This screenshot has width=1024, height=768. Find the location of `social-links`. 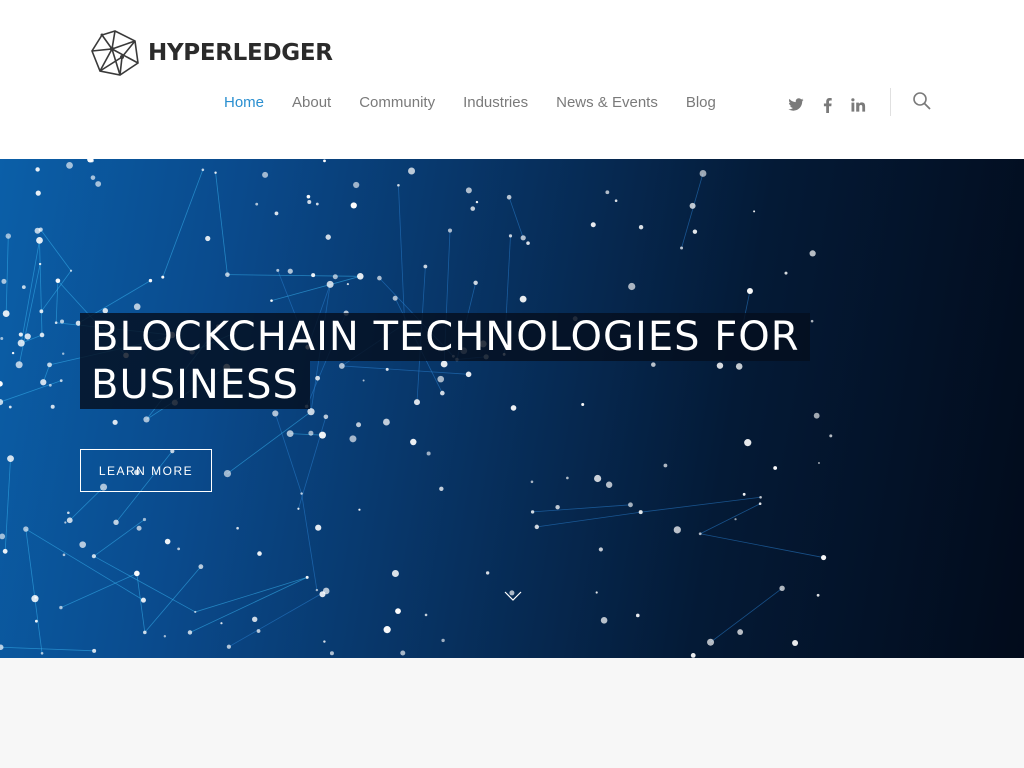

social-links is located at coordinates (832, 105).